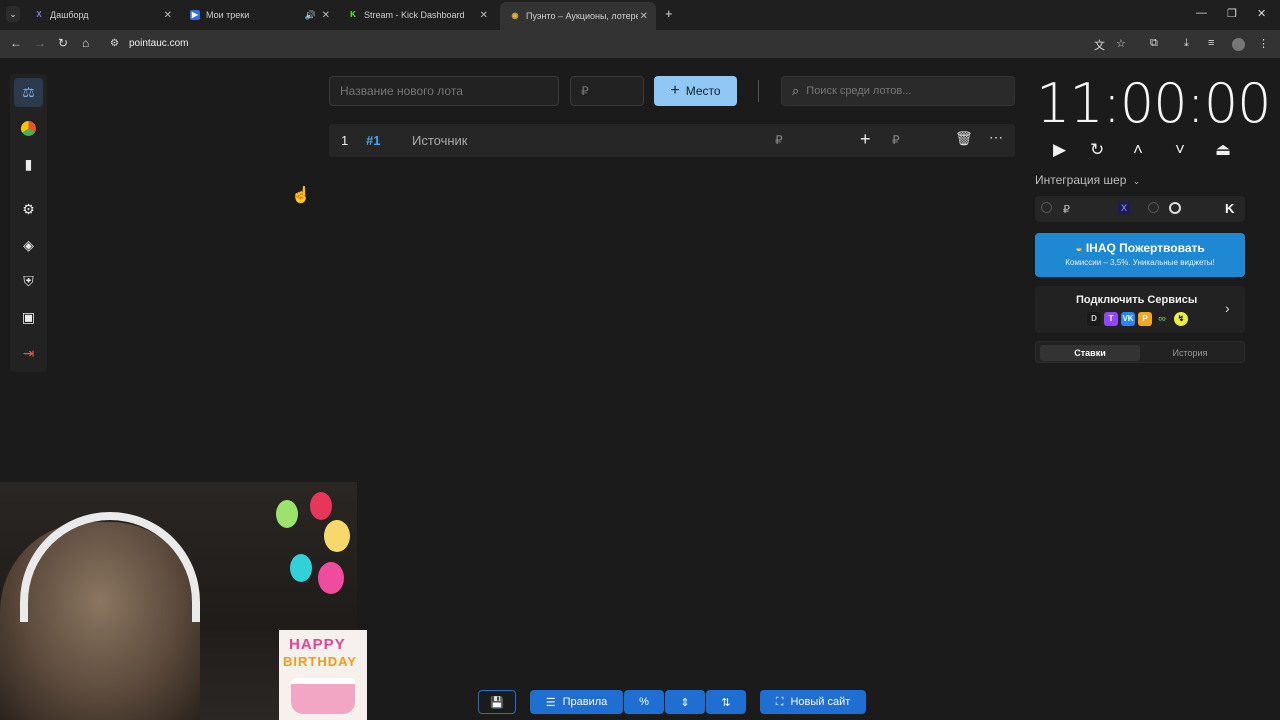 This screenshot has height=720, width=1280. I want to click on chevron-up-icon: ˄, so click(1138, 150).